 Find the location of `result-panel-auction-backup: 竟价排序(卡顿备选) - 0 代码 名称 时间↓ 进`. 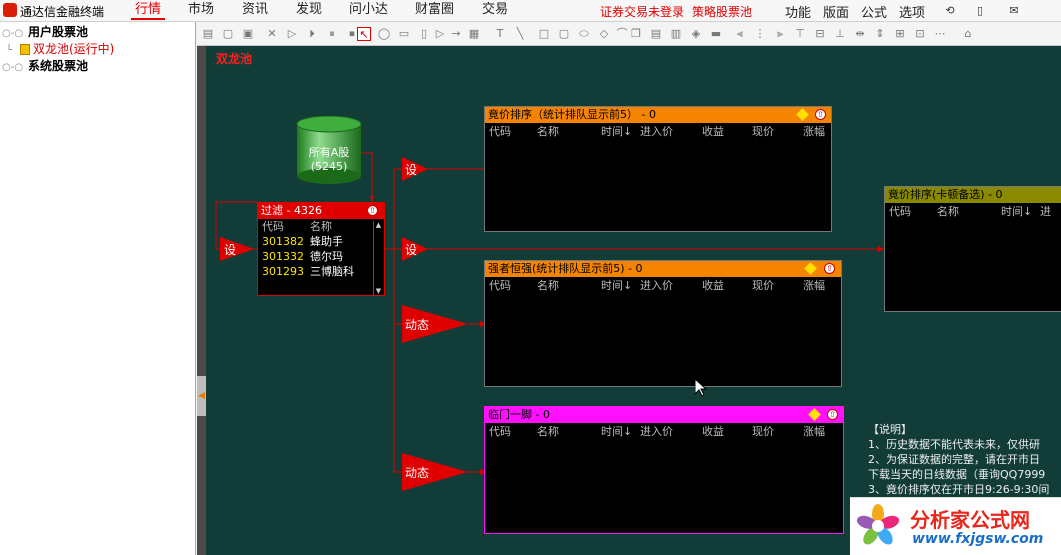

result-panel-auction-backup: 竟价排序(卡顿备选) - 0 代码 名称 时间↓ 进 is located at coordinates (972, 249).